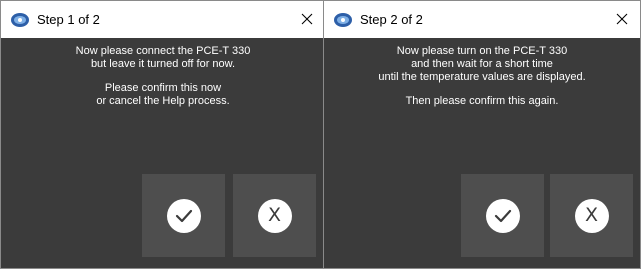 This screenshot has width=641, height=269. I want to click on message-line: or cancel the Help process., so click(163, 101).